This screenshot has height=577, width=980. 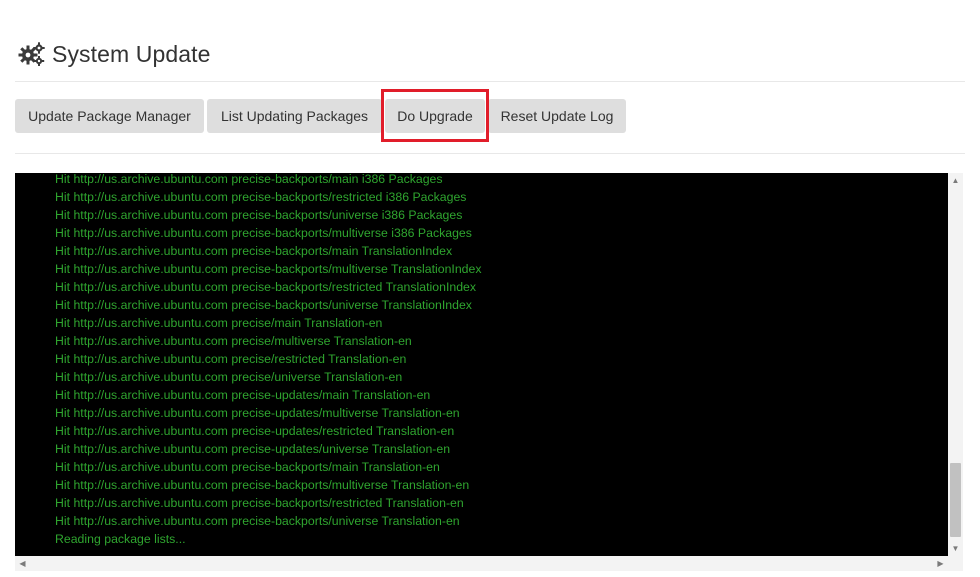 I want to click on toolbar-divider, so click(x=490, y=153).